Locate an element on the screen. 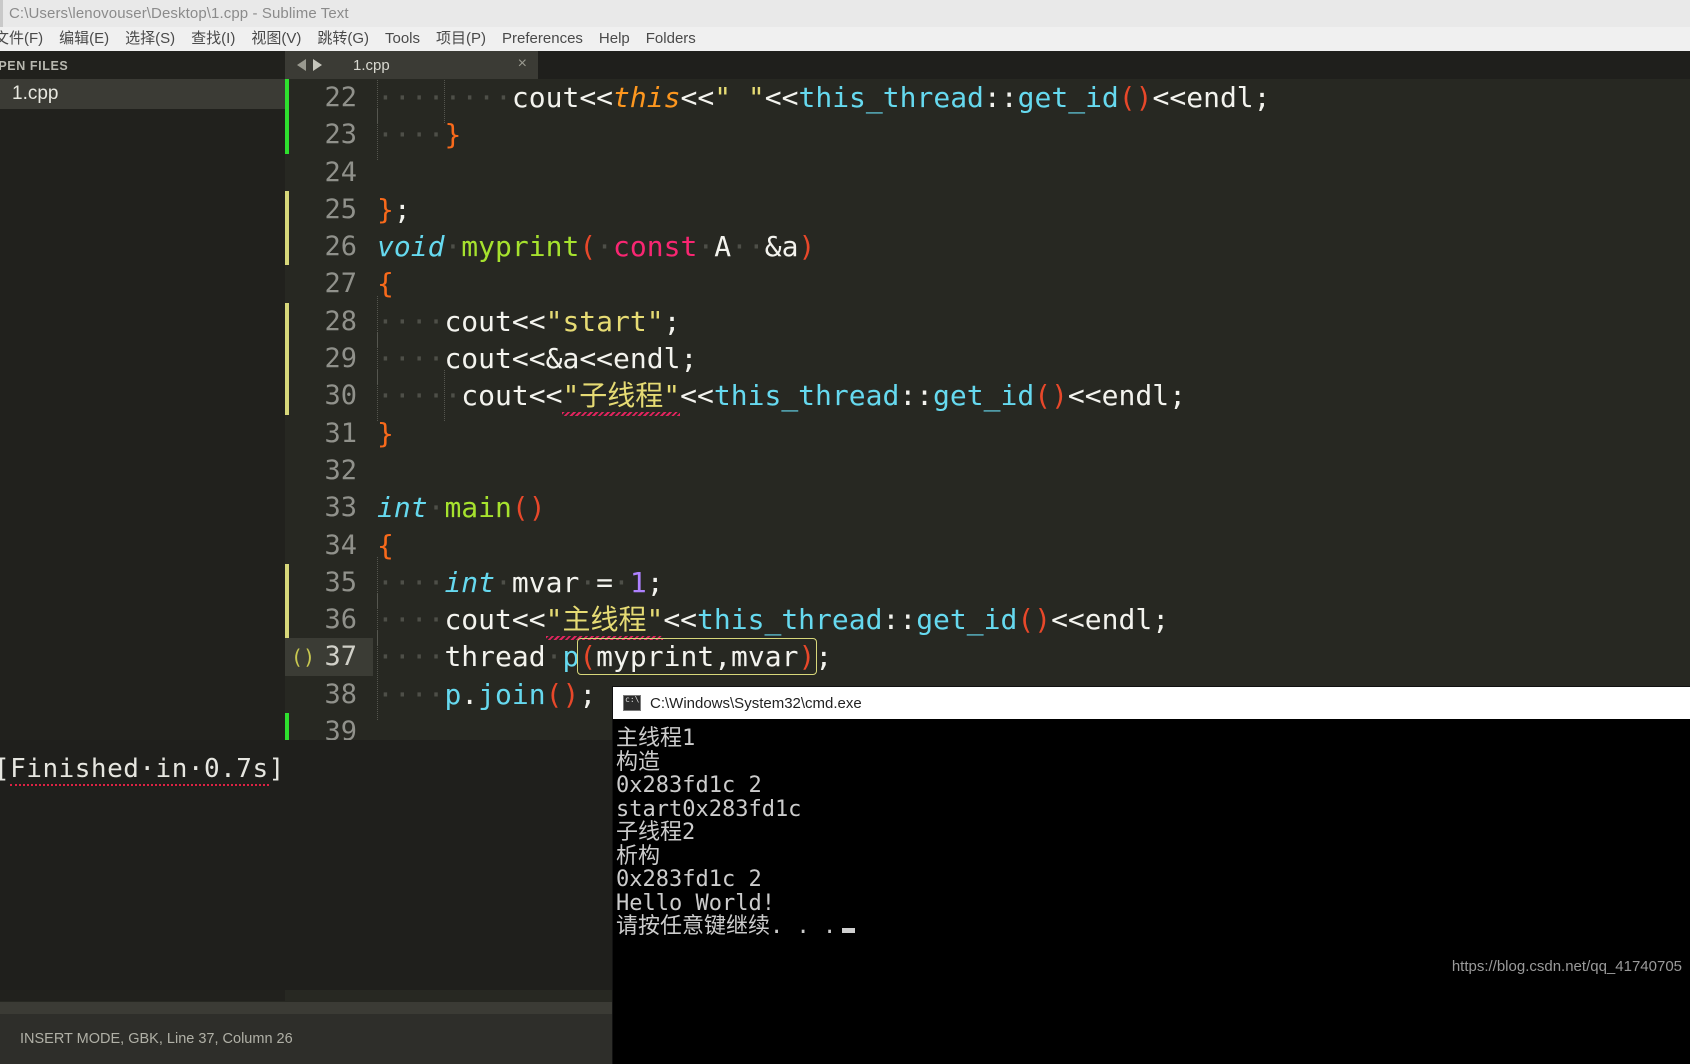 The height and width of the screenshot is (1064, 1690). menu-item-help: Help is located at coordinates (614, 39).